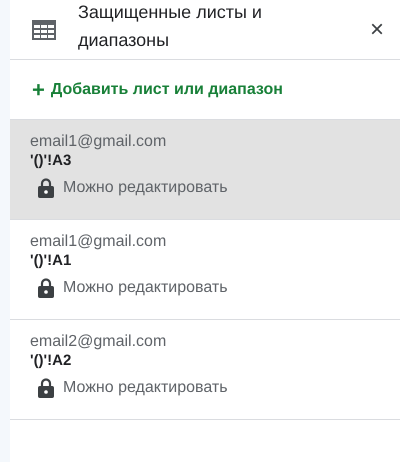 The image size is (400, 462). What do you see at coordinates (51, 361) in the screenshot?
I see `range-reference: '()'!A2` at bounding box center [51, 361].